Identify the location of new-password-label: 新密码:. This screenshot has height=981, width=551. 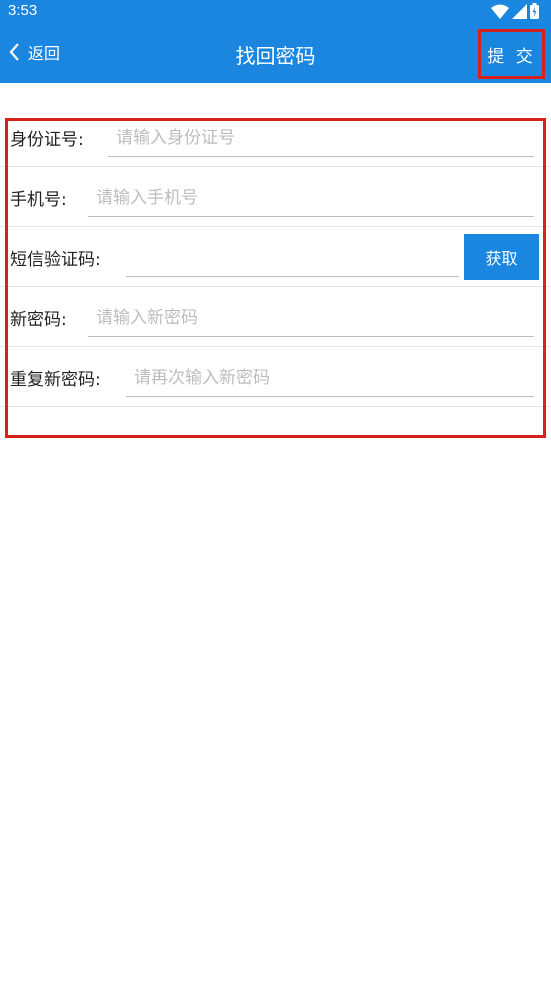
(38, 320).